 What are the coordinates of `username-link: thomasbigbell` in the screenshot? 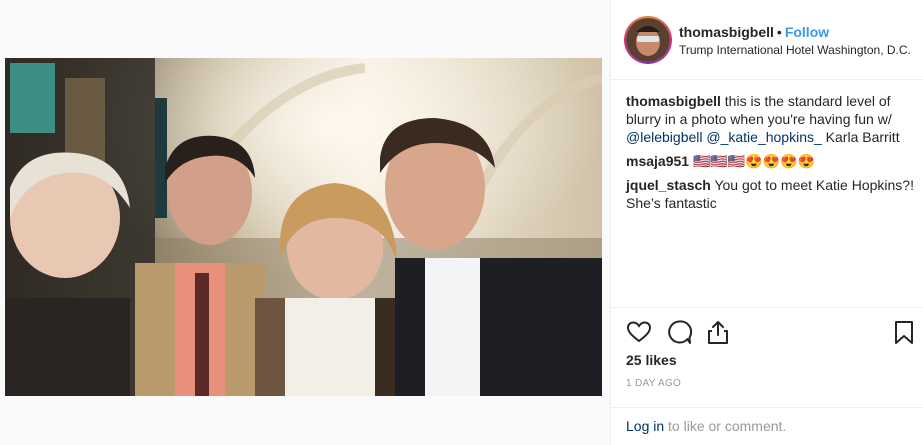 It's located at (726, 32).